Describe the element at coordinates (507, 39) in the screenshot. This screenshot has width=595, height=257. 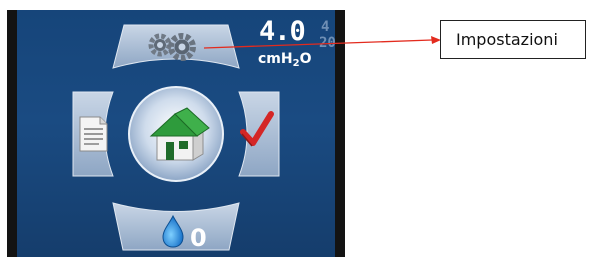
I see `callout-label: Impostazioni` at that location.